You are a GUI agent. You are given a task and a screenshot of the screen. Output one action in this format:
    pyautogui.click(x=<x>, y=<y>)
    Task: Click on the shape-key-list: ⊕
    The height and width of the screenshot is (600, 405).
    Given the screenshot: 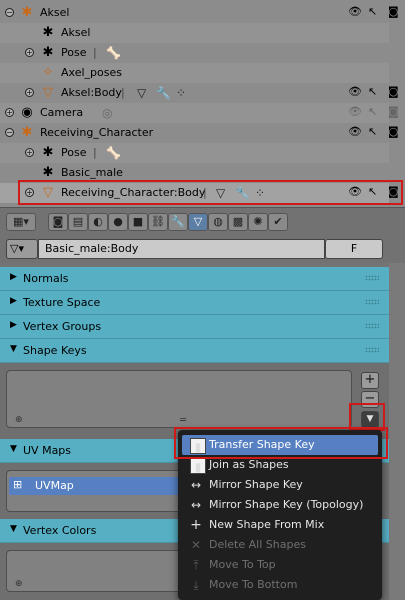 What is the action you would take?
    pyautogui.click(x=179, y=399)
    